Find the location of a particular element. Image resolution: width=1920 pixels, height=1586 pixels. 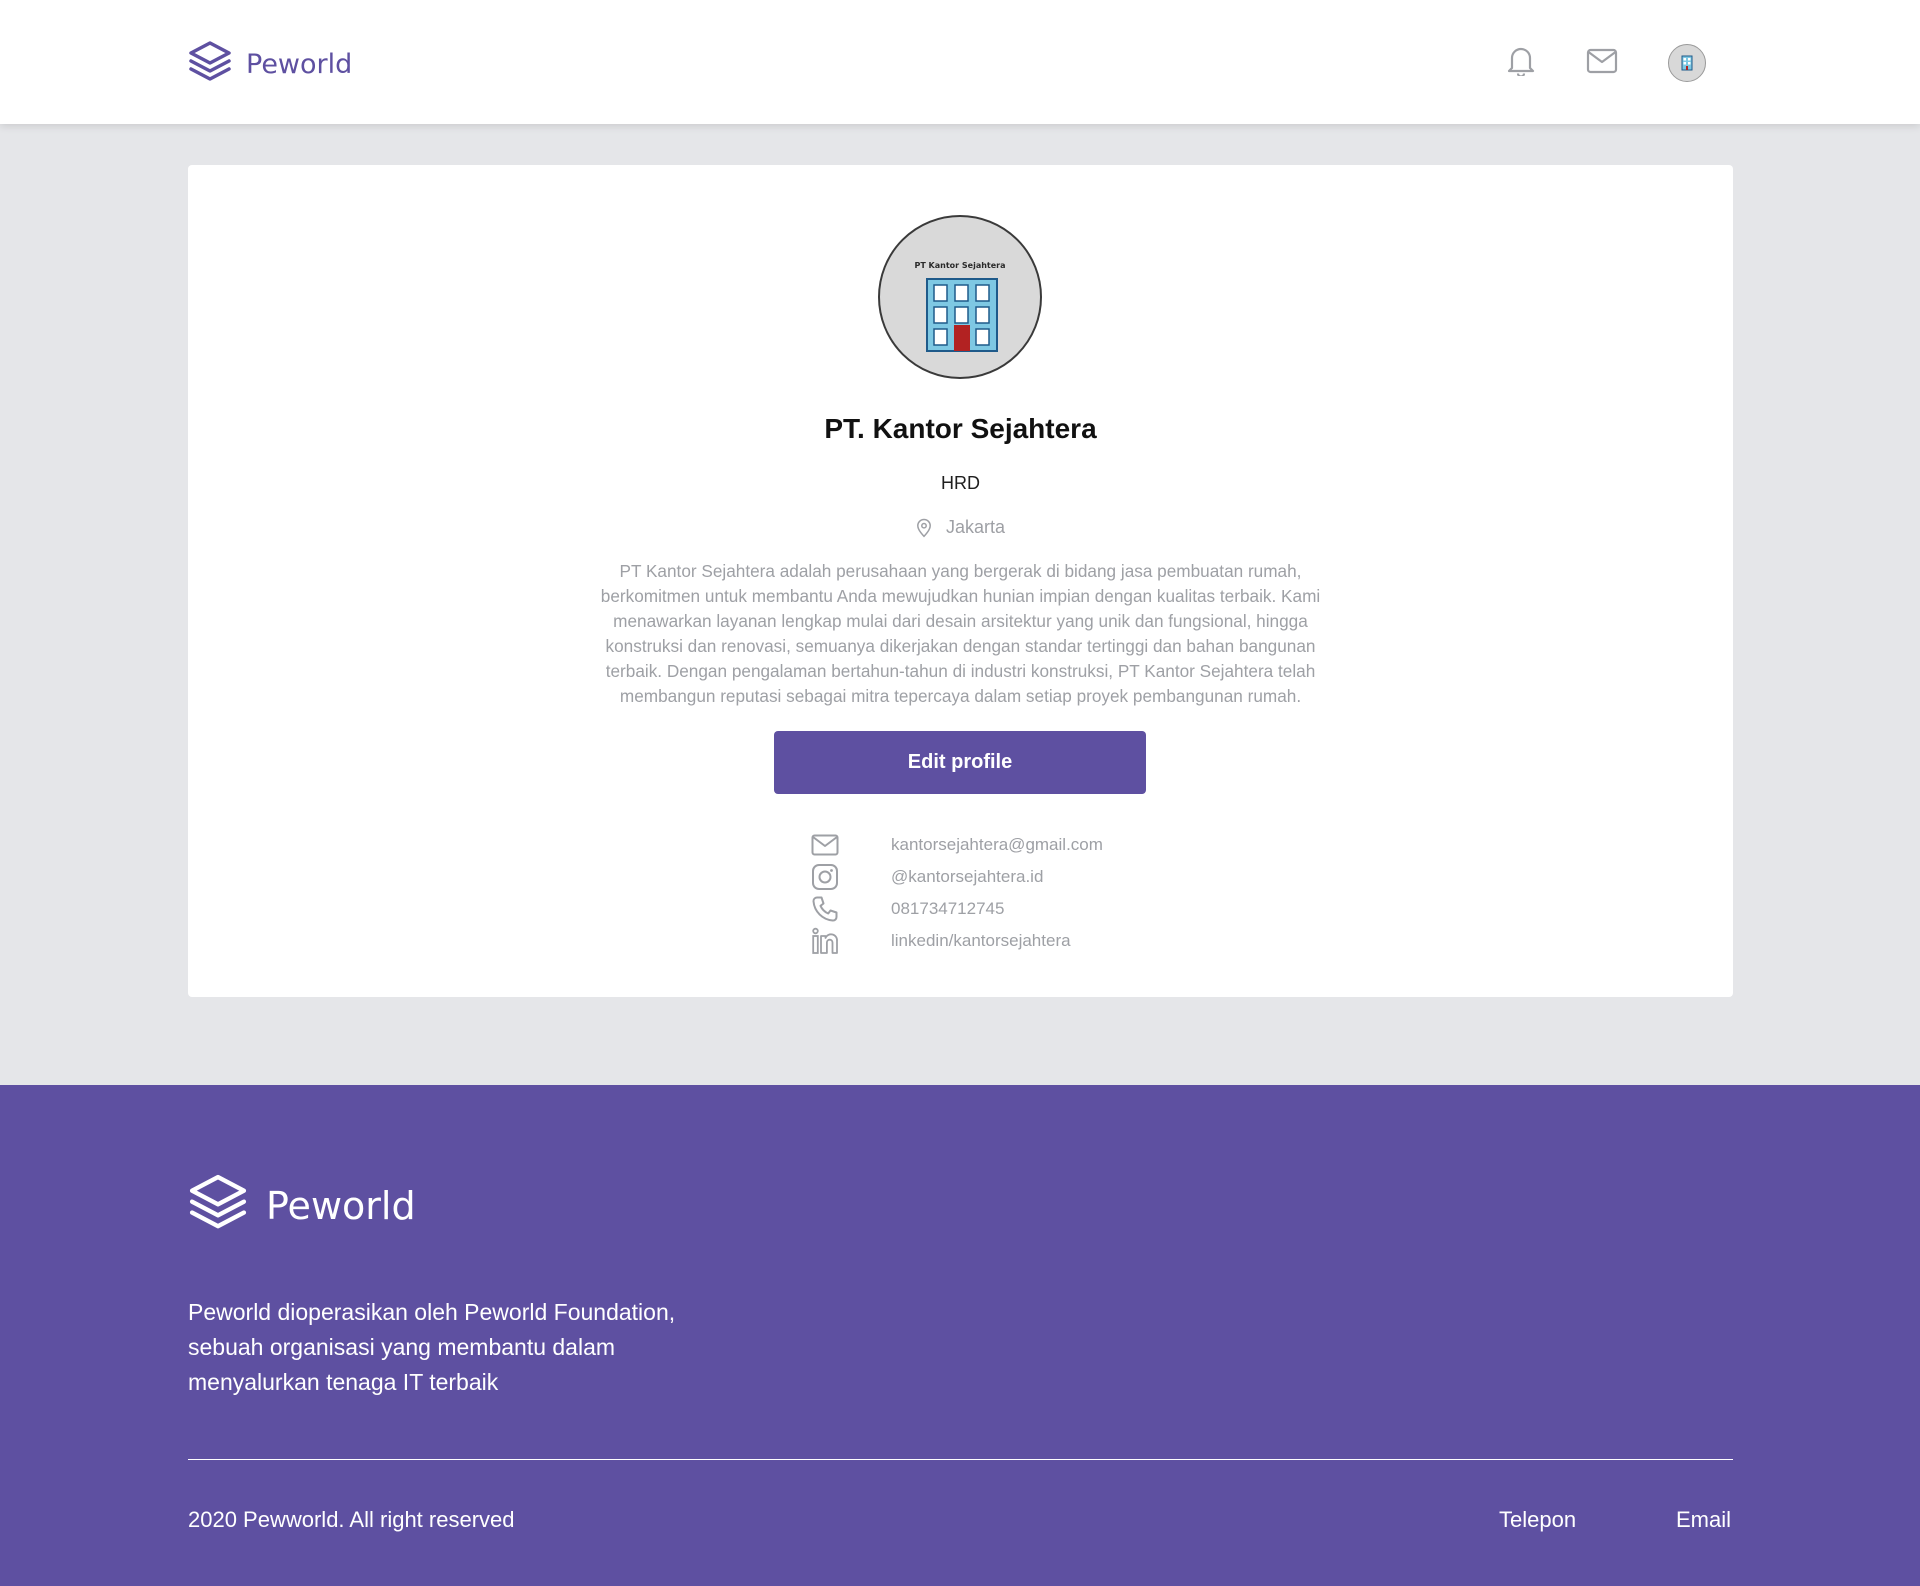

contact-linkedin: linkedin/kantorsejahtera is located at coordinates (1010, 942).